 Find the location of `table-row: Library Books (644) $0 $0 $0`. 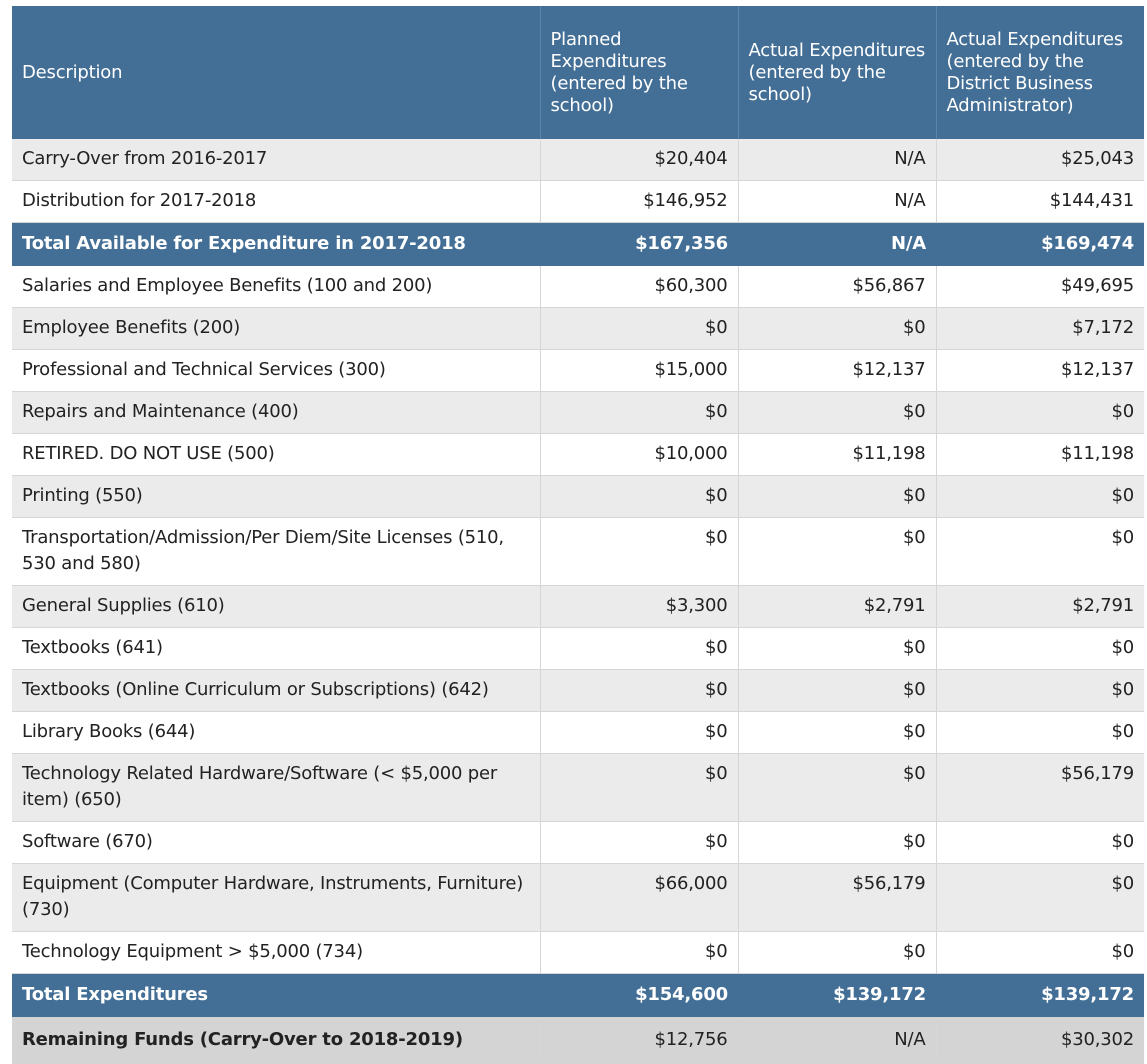

table-row: Library Books (644) $0 $0 $0 is located at coordinates (578, 732).